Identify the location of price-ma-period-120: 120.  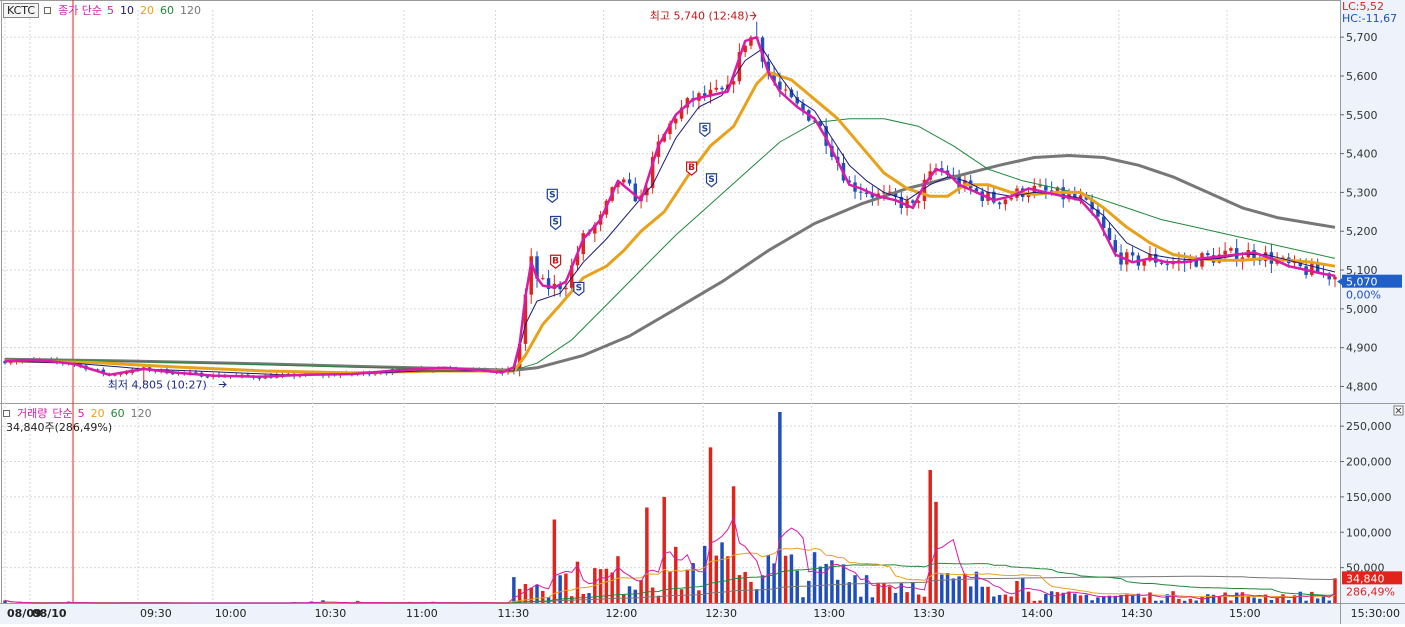
(190, 10).